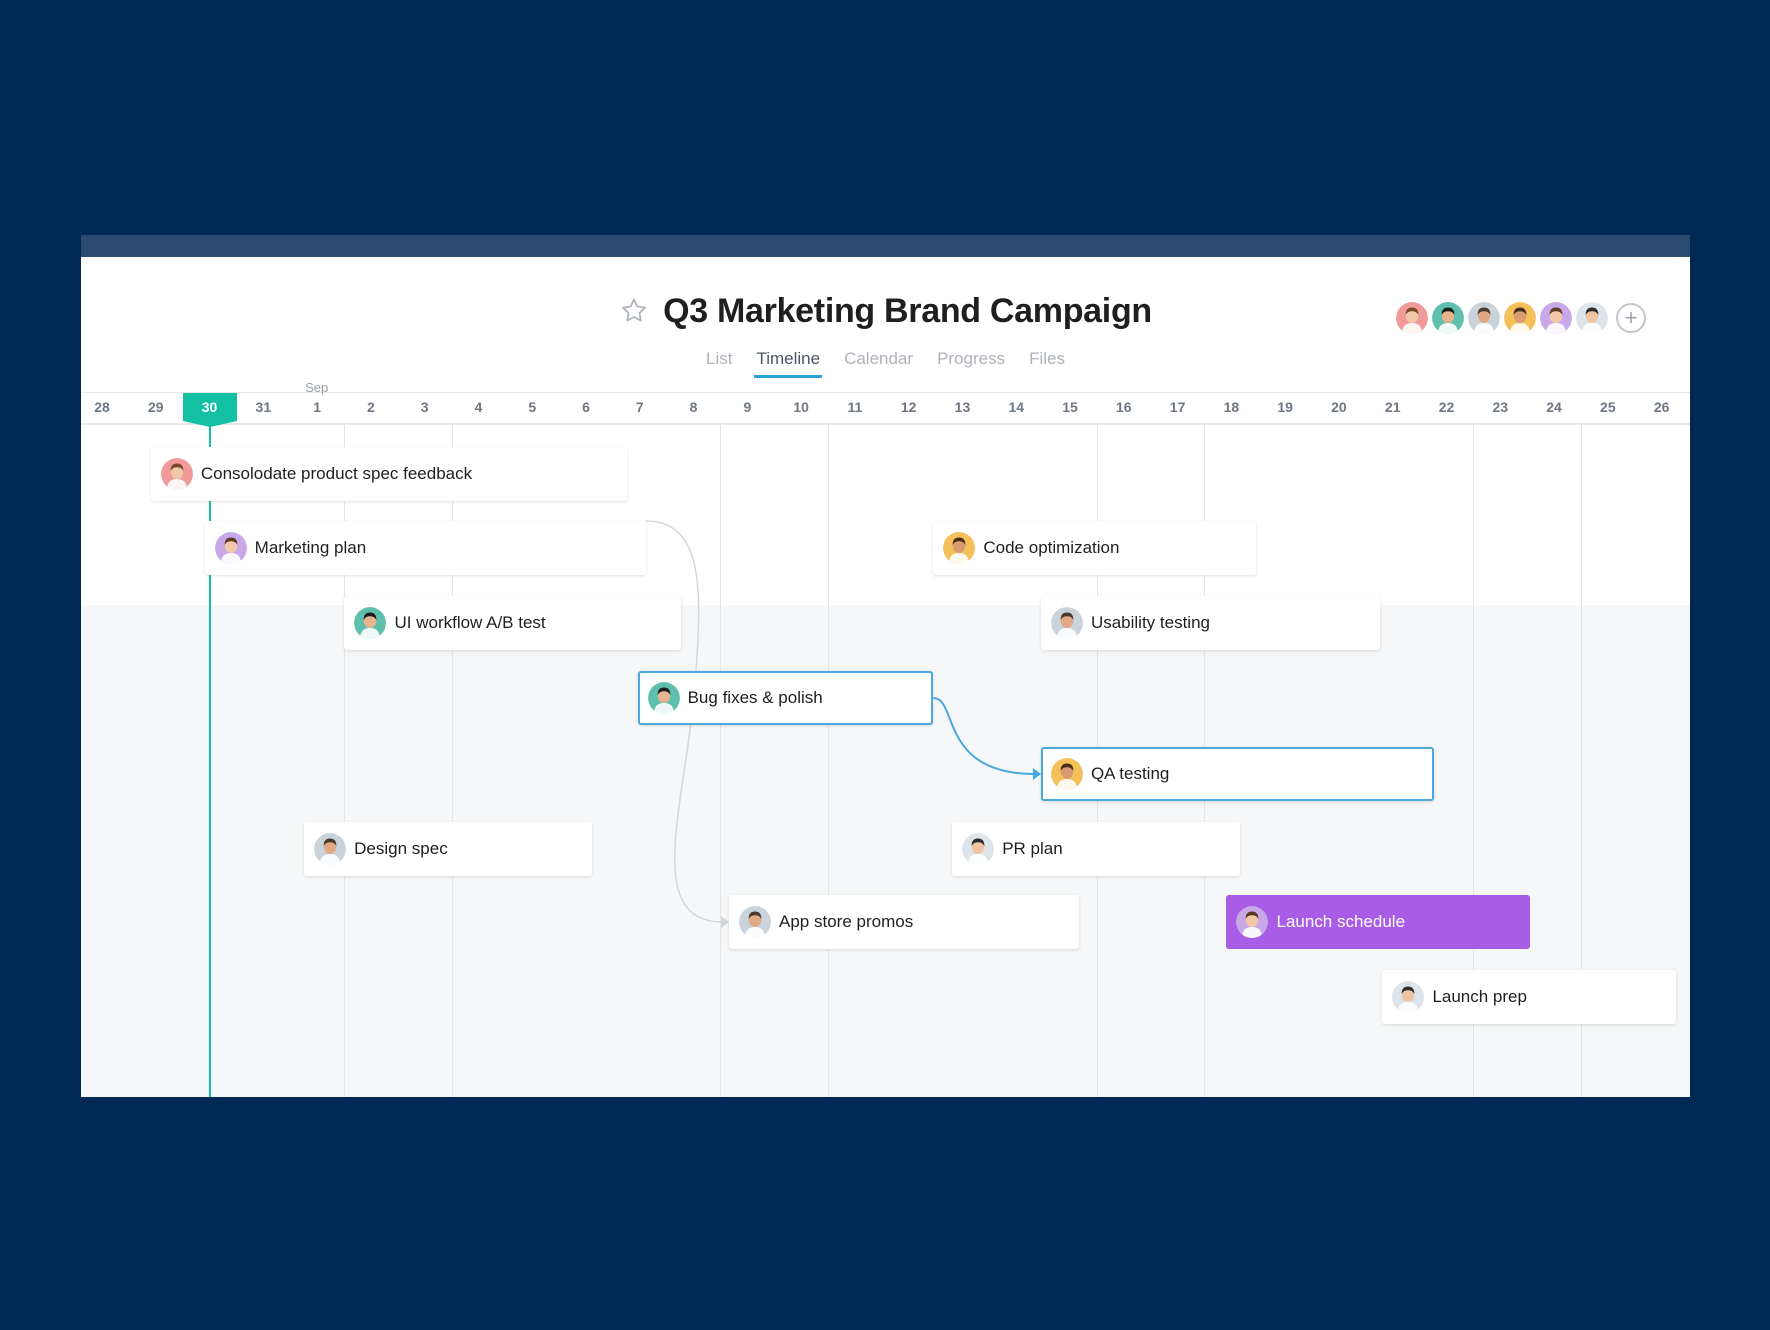 This screenshot has height=1330, width=1770. What do you see at coordinates (1032, 848) in the screenshot?
I see `task-label: PR plan` at bounding box center [1032, 848].